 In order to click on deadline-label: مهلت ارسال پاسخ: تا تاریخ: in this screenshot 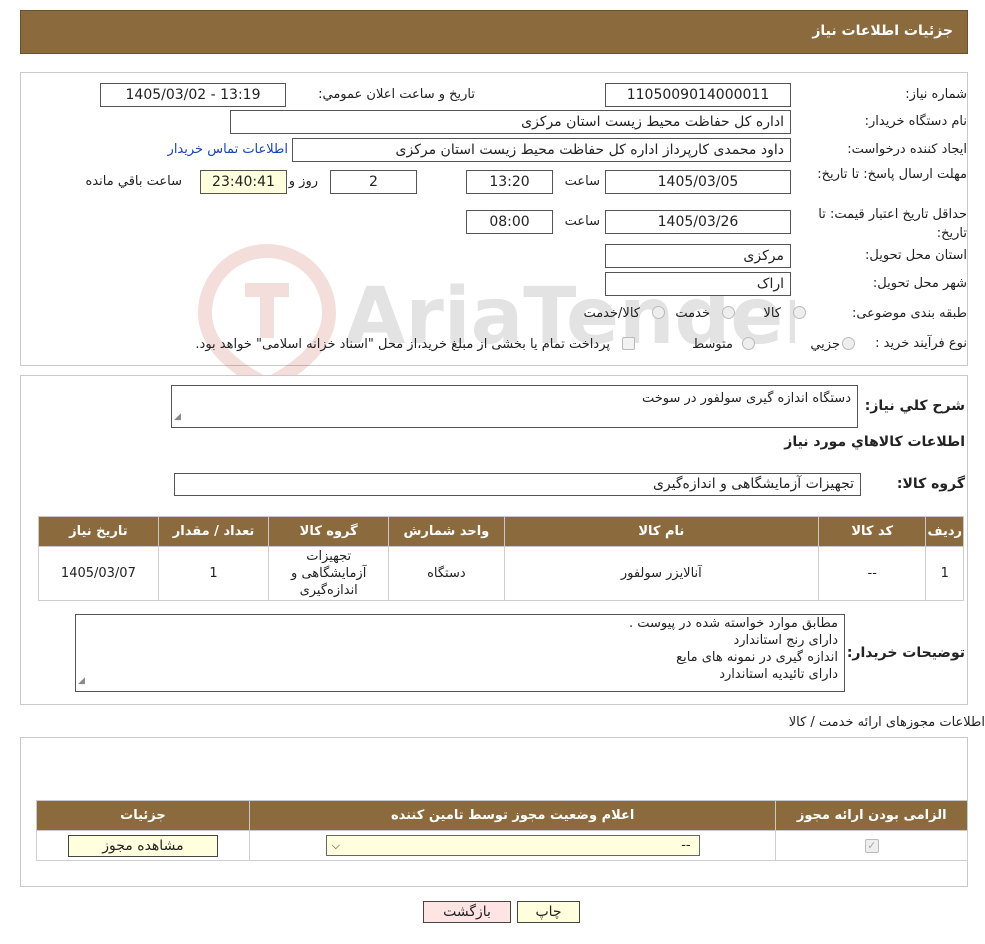, I will do `click(892, 174)`.